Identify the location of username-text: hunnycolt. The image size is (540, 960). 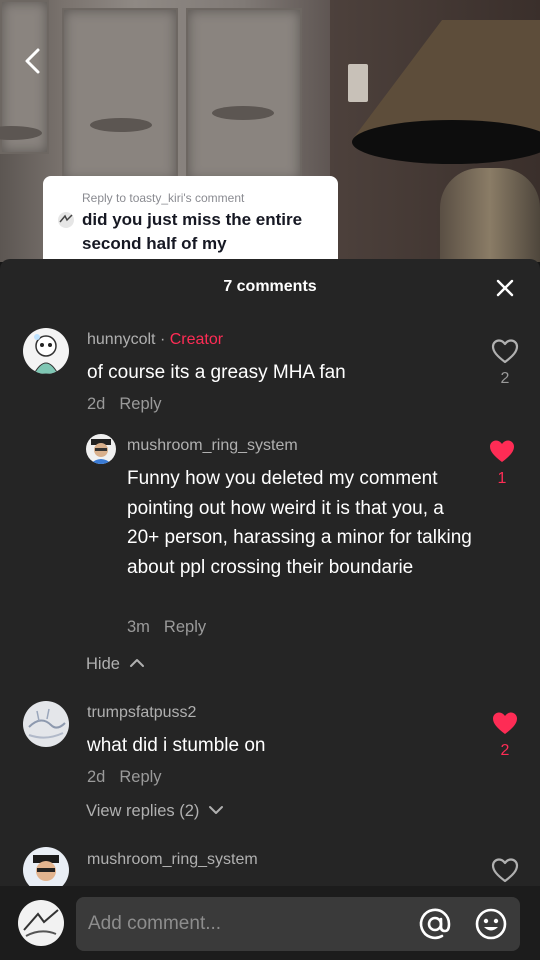
(121, 339).